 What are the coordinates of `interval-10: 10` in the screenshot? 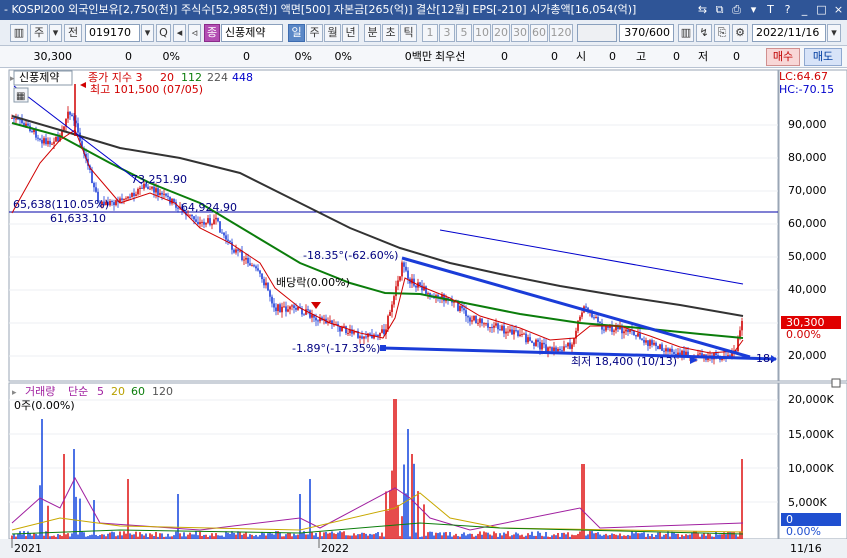 It's located at (482, 33).